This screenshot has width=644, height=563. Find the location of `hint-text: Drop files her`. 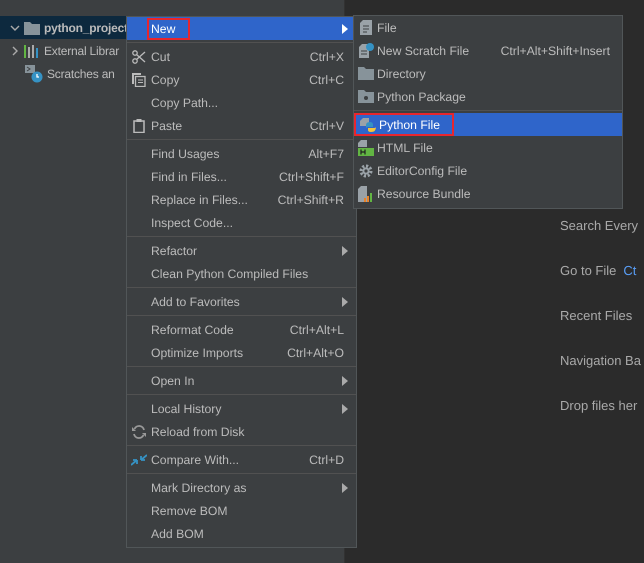

hint-text: Drop files her is located at coordinates (599, 406).